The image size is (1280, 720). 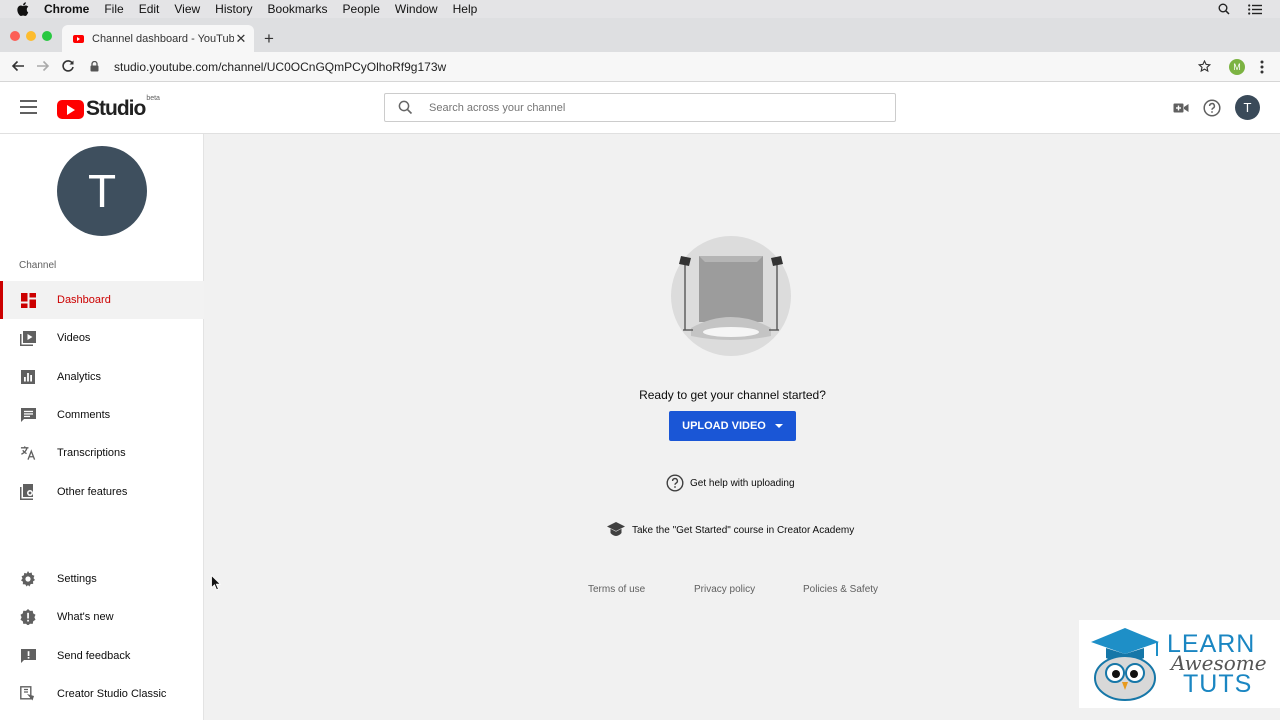 I want to click on tab-title: Channel dashboard - YouTube Studio, so click(x=163, y=38).